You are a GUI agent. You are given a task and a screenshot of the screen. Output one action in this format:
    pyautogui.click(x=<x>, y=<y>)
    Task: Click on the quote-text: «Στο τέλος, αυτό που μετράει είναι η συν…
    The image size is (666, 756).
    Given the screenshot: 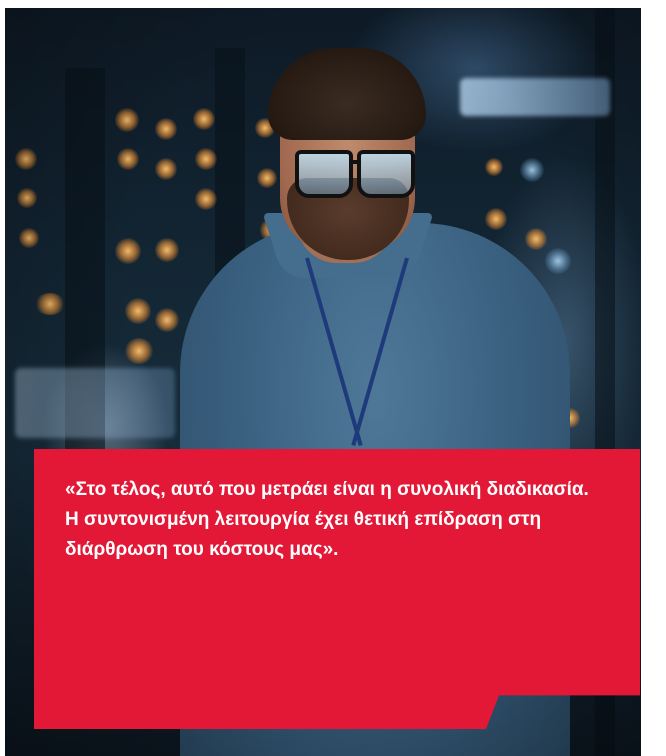 What is the action you would take?
    pyautogui.click(x=327, y=519)
    